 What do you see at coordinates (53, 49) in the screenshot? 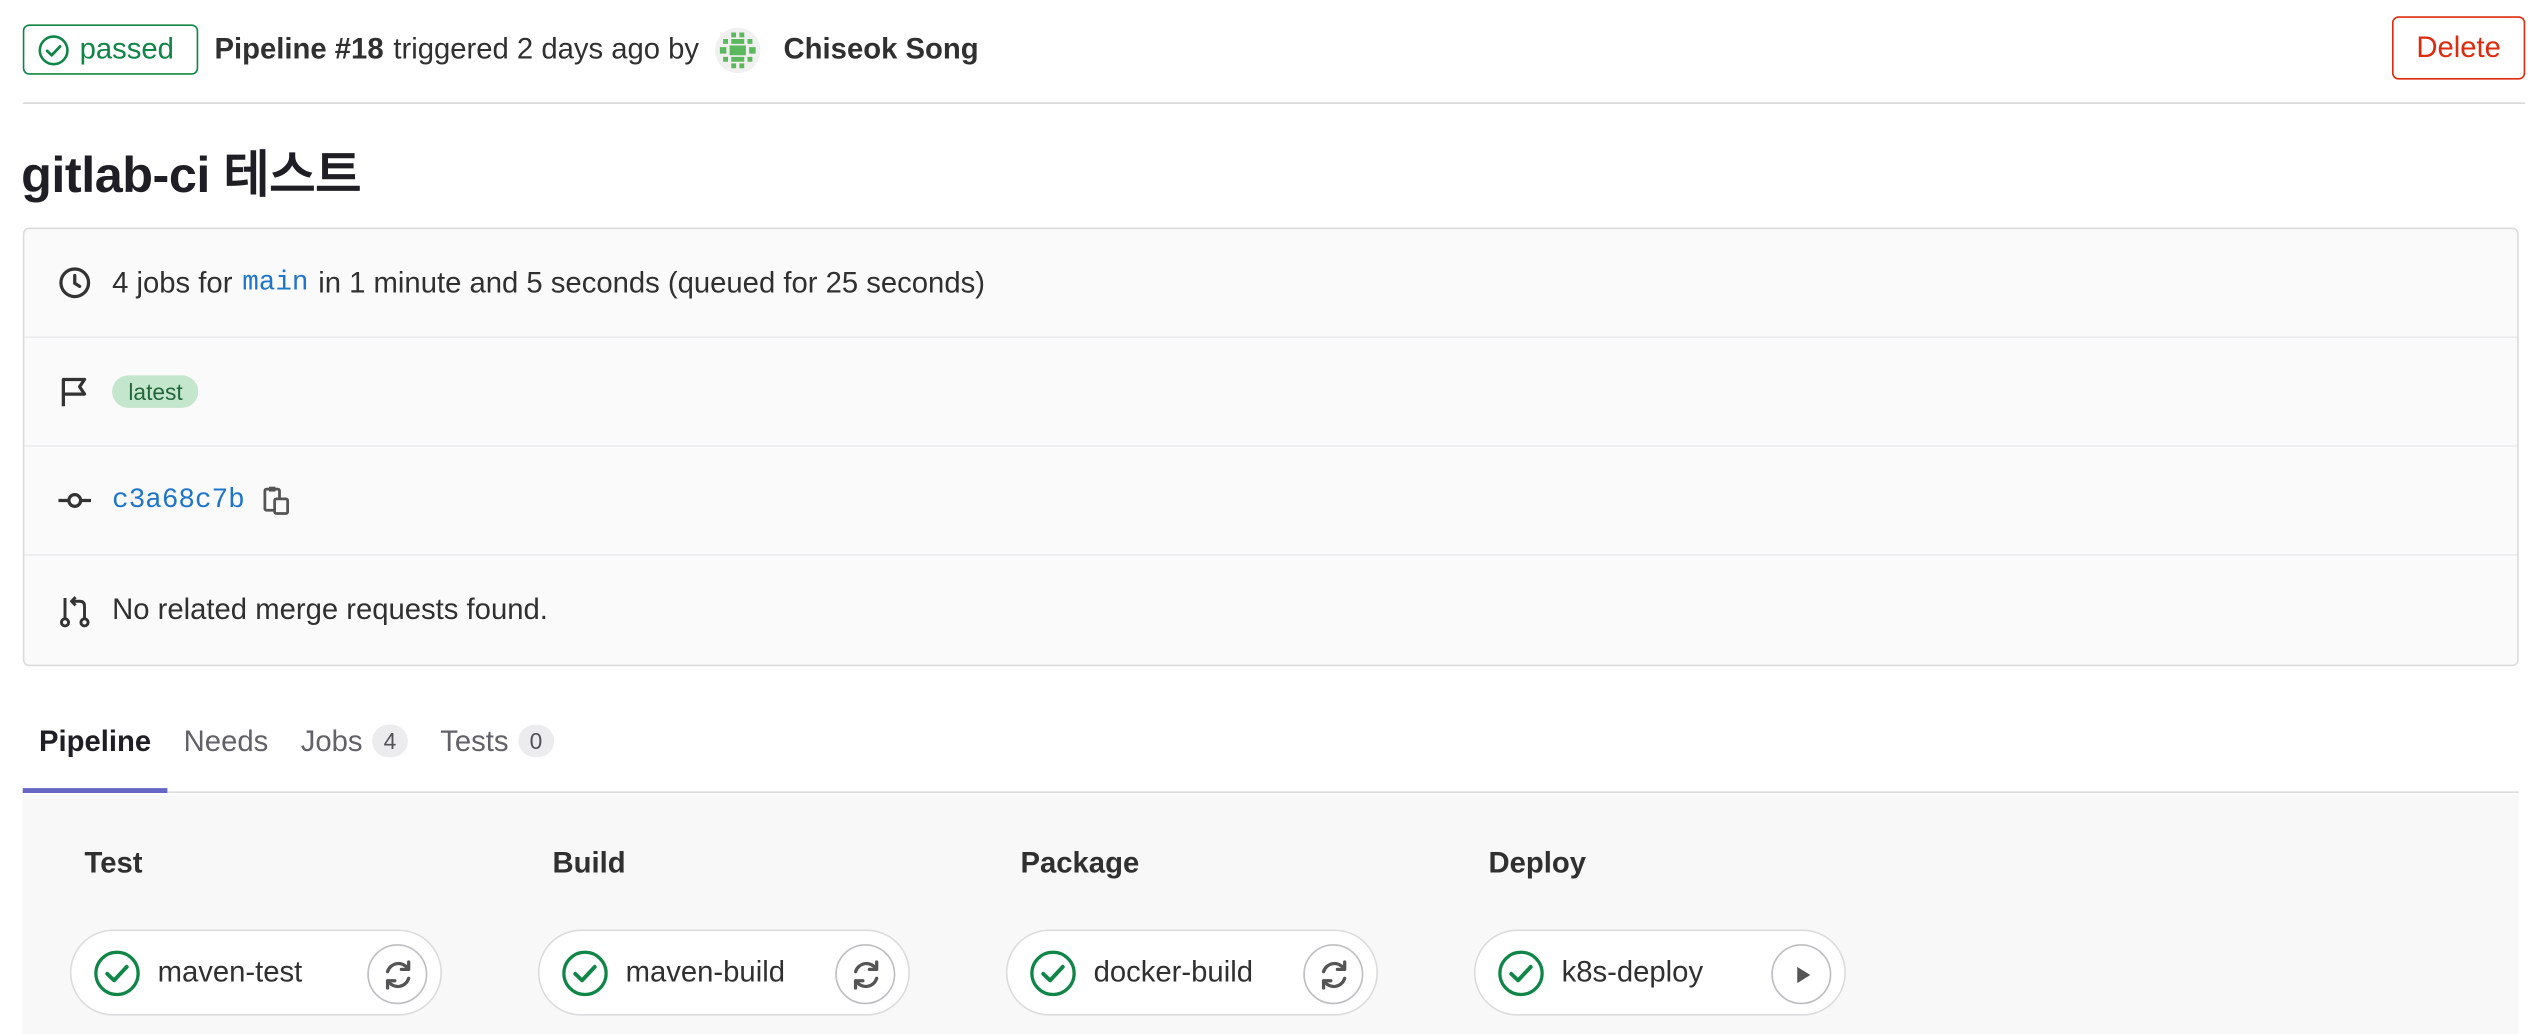
I see `check-circle-icon` at bounding box center [53, 49].